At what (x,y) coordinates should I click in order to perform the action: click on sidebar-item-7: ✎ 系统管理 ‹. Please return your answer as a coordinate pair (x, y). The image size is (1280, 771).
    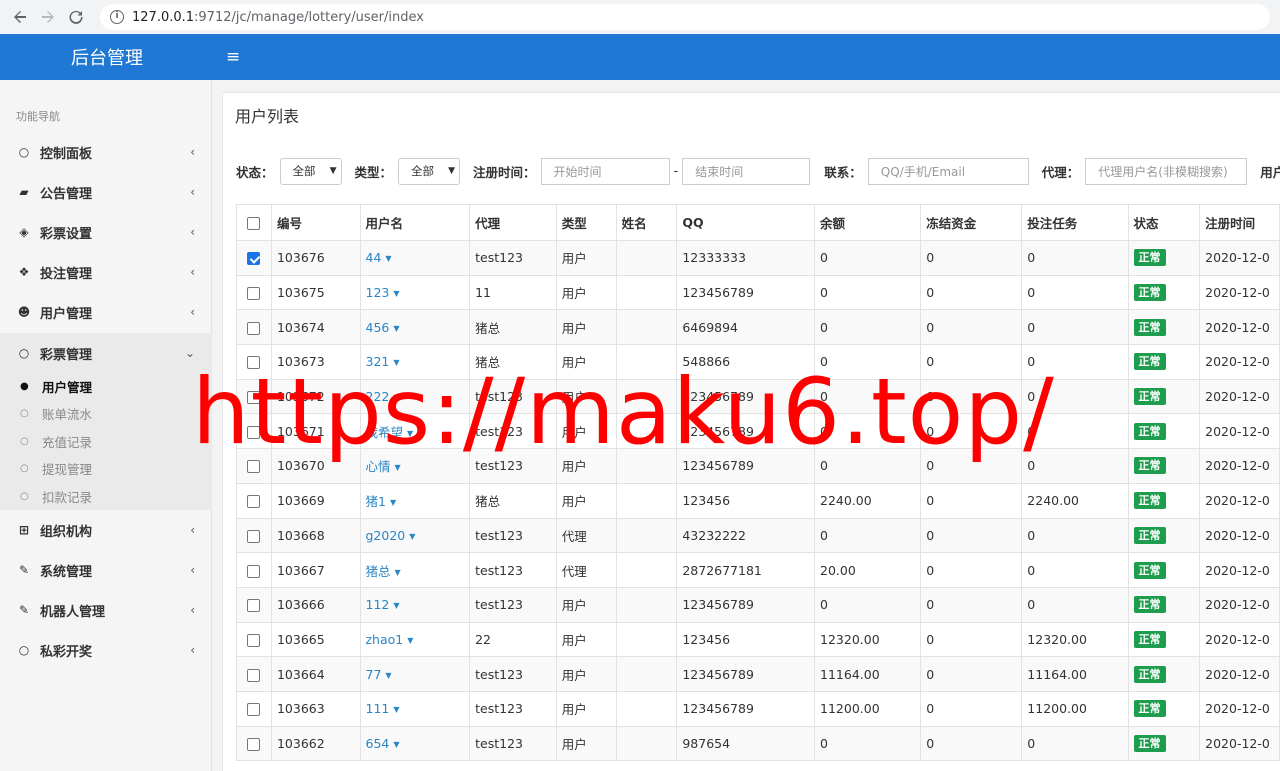
    Looking at the image, I should click on (106, 570).